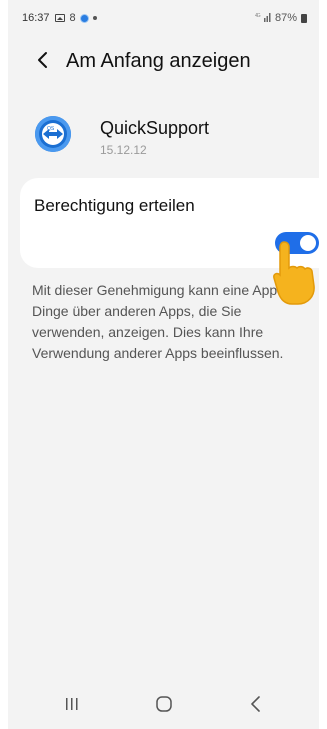  What do you see at coordinates (304, 18) in the screenshot?
I see `battery-icon` at bounding box center [304, 18].